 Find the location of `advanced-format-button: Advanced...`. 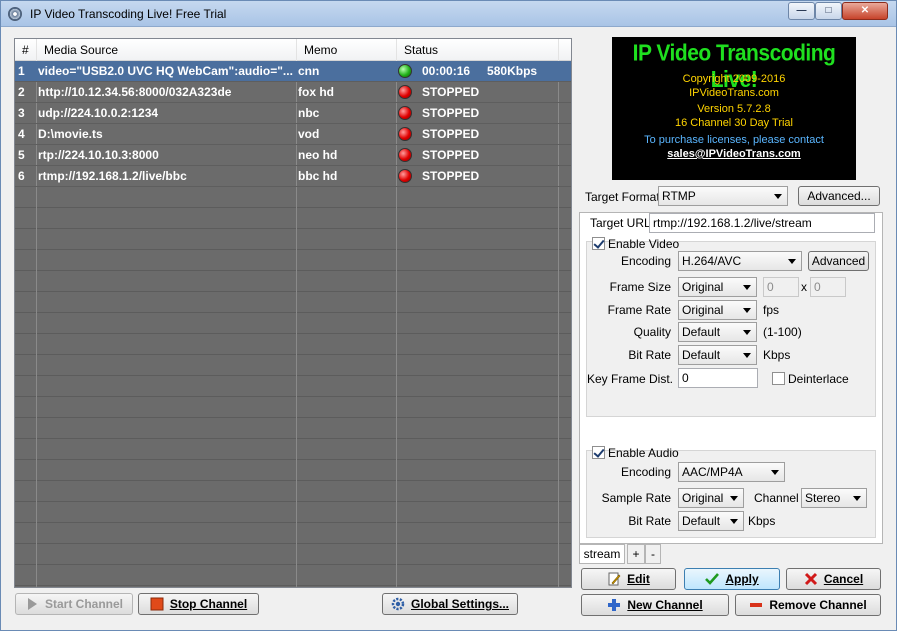

advanced-format-button: Advanced... is located at coordinates (839, 196).